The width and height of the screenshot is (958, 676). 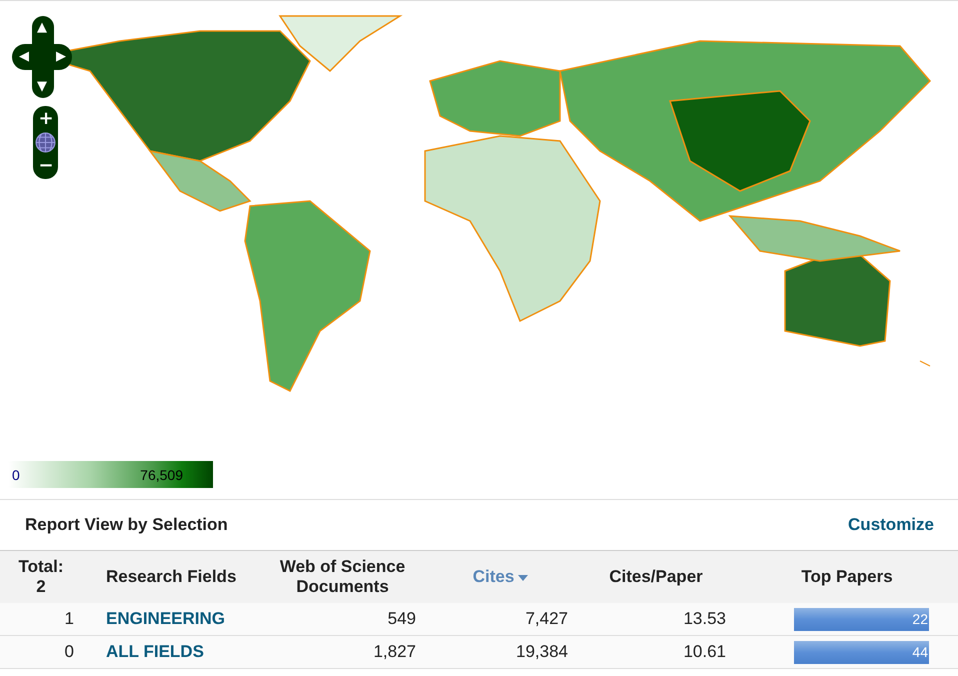 I want to click on zoom-out-button: −, so click(x=46, y=166).